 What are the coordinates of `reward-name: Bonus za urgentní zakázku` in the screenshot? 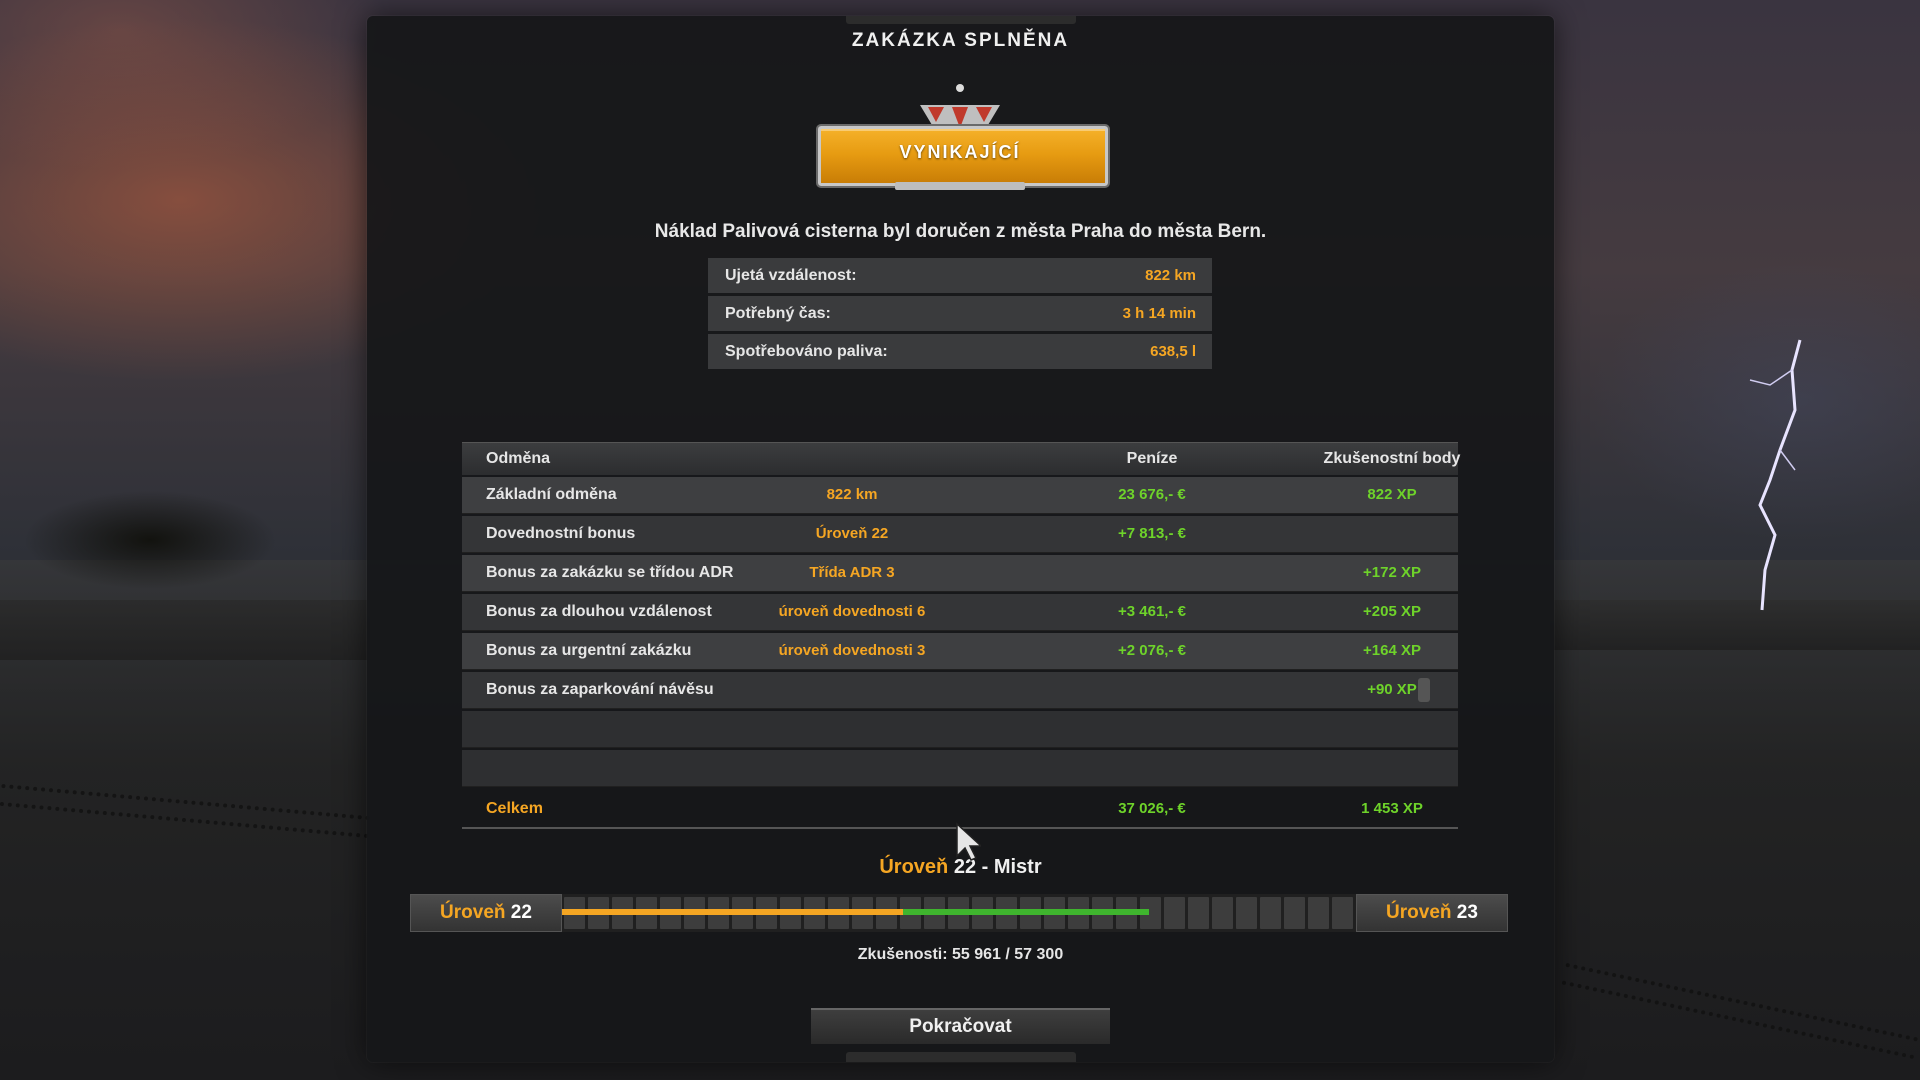 It's located at (589, 650).